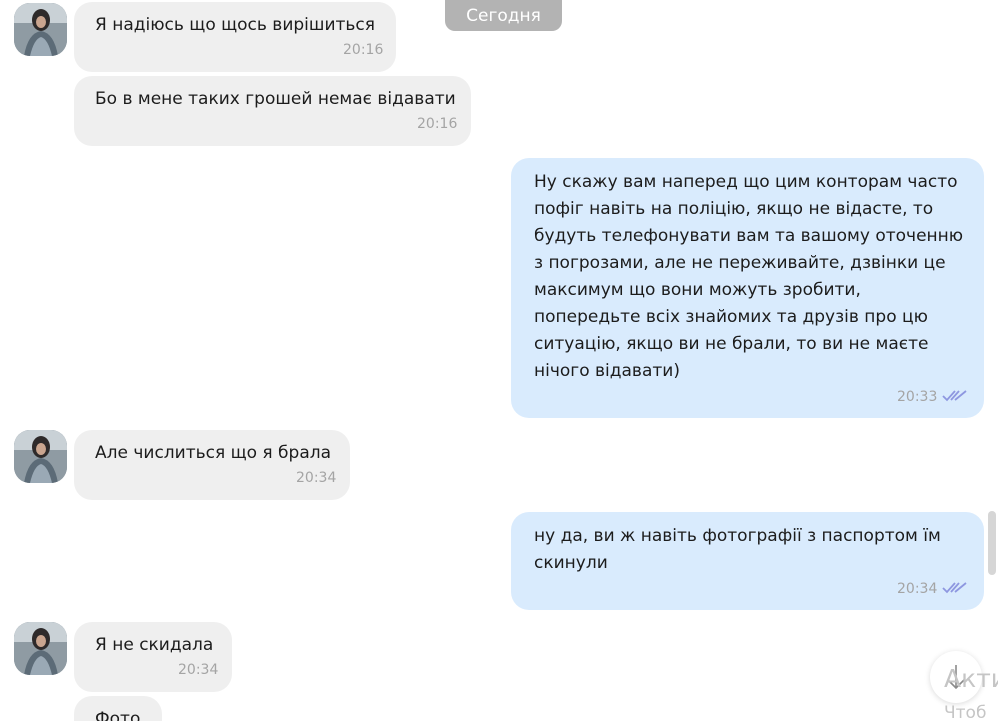  What do you see at coordinates (275, 99) in the screenshot?
I see `message-text: Бо в мене таких грошей немає відавати` at bounding box center [275, 99].